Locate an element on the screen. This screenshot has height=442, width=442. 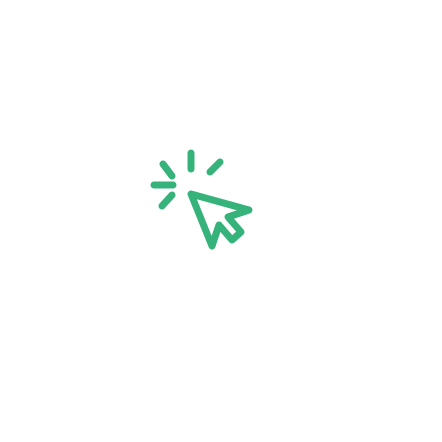
burst-ray-upper-left is located at coordinates (167, 170).